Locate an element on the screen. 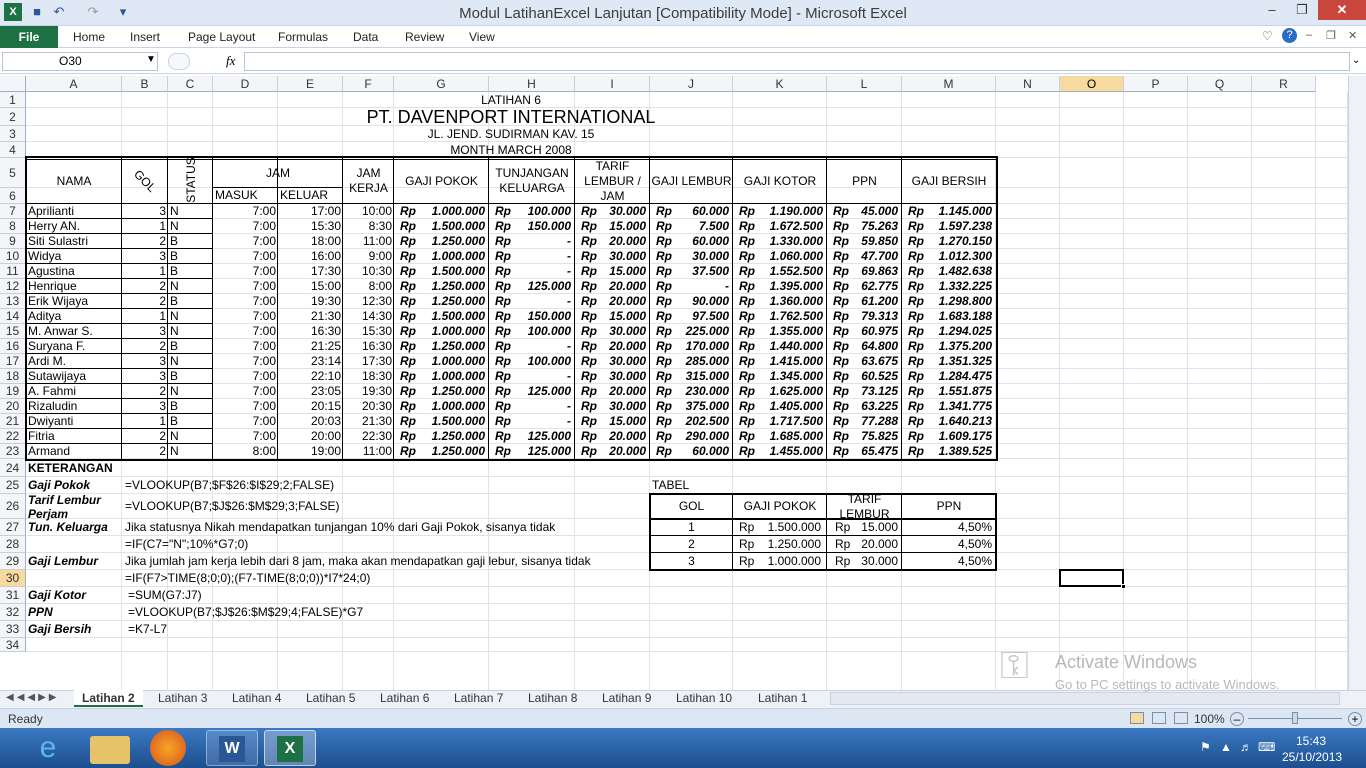 The image size is (1366, 768). column-header-q: Q is located at coordinates (1220, 84).